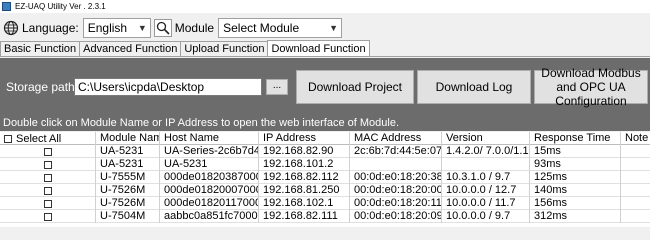 The width and height of the screenshot is (650, 240). What do you see at coordinates (209, 138) in the screenshot?
I see `column-header-host-name: Host Name` at bounding box center [209, 138].